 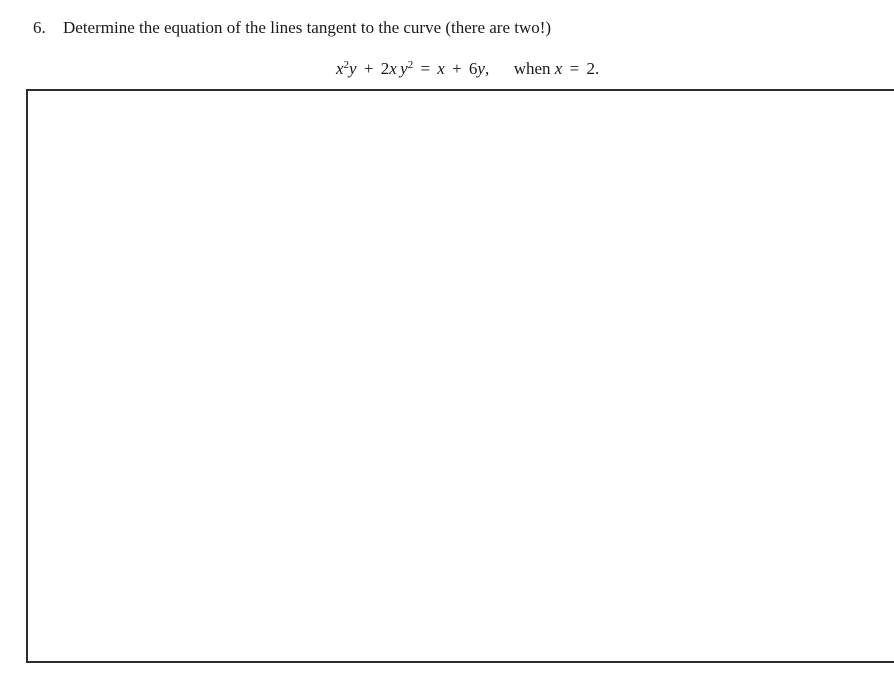 What do you see at coordinates (39, 27) in the screenshot?
I see `question-number: 6.` at bounding box center [39, 27].